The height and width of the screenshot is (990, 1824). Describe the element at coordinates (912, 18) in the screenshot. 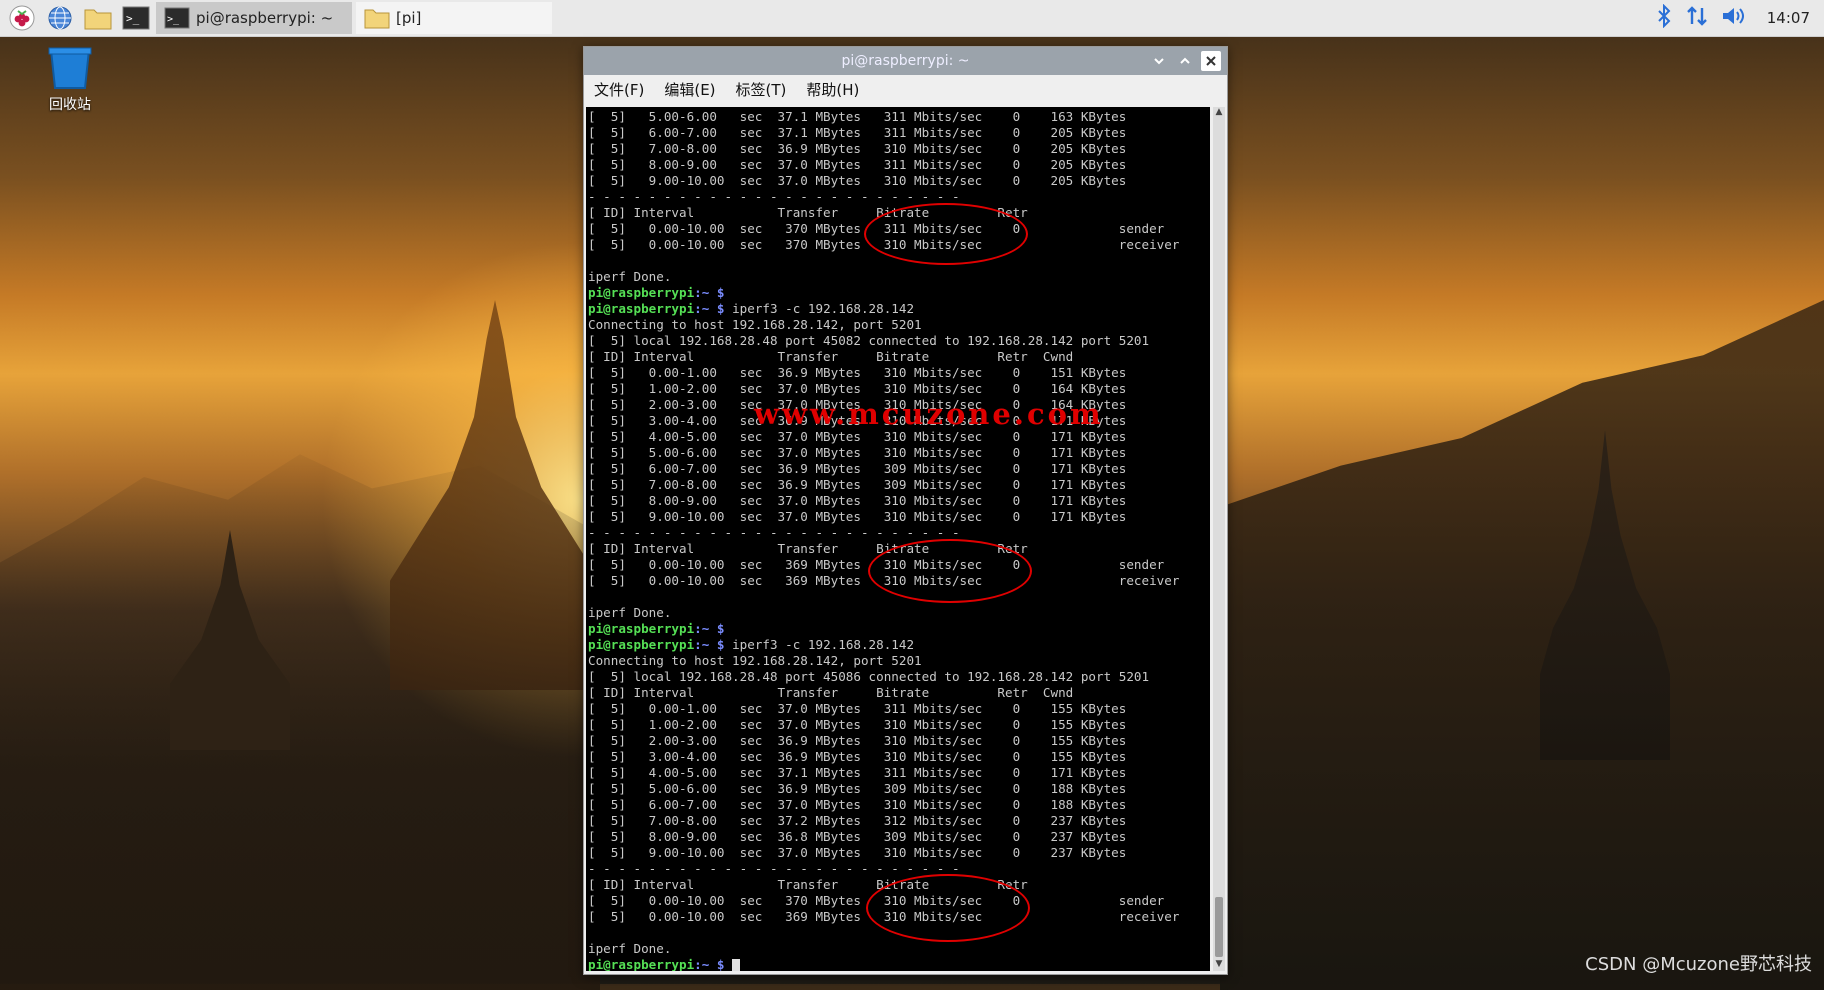

I see `taskbar: >_ >_ pi@raspberrypi: ~ [pi] 14:07` at that location.